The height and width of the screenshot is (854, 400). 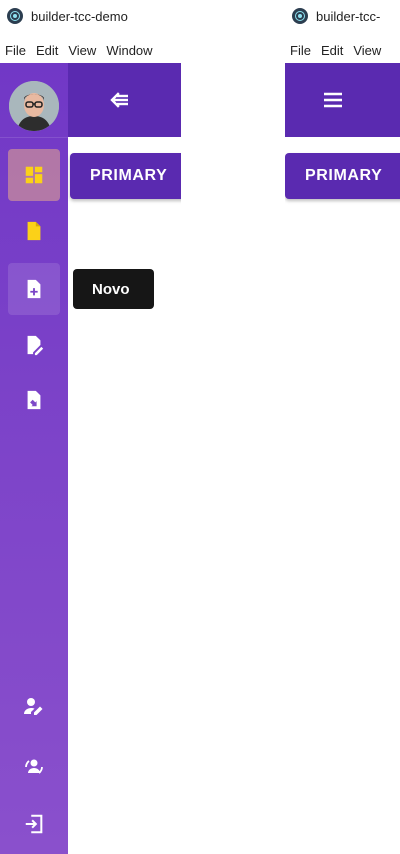 I want to click on avatar, so click(x=34, y=106).